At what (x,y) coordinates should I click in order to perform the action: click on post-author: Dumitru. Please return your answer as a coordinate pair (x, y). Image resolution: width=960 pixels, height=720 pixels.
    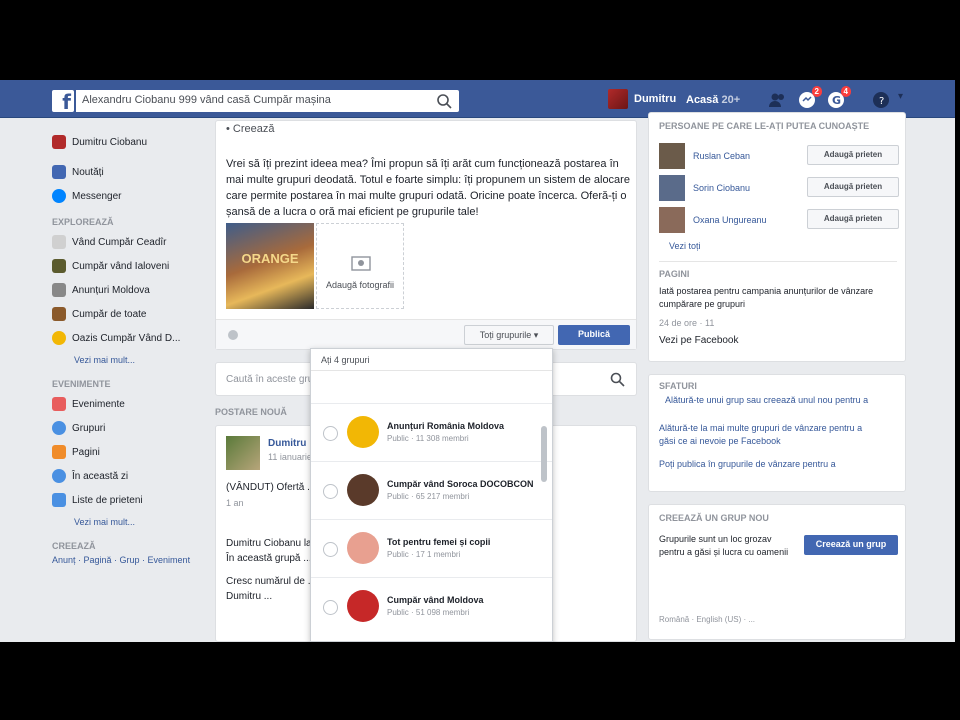
    Looking at the image, I should click on (287, 443).